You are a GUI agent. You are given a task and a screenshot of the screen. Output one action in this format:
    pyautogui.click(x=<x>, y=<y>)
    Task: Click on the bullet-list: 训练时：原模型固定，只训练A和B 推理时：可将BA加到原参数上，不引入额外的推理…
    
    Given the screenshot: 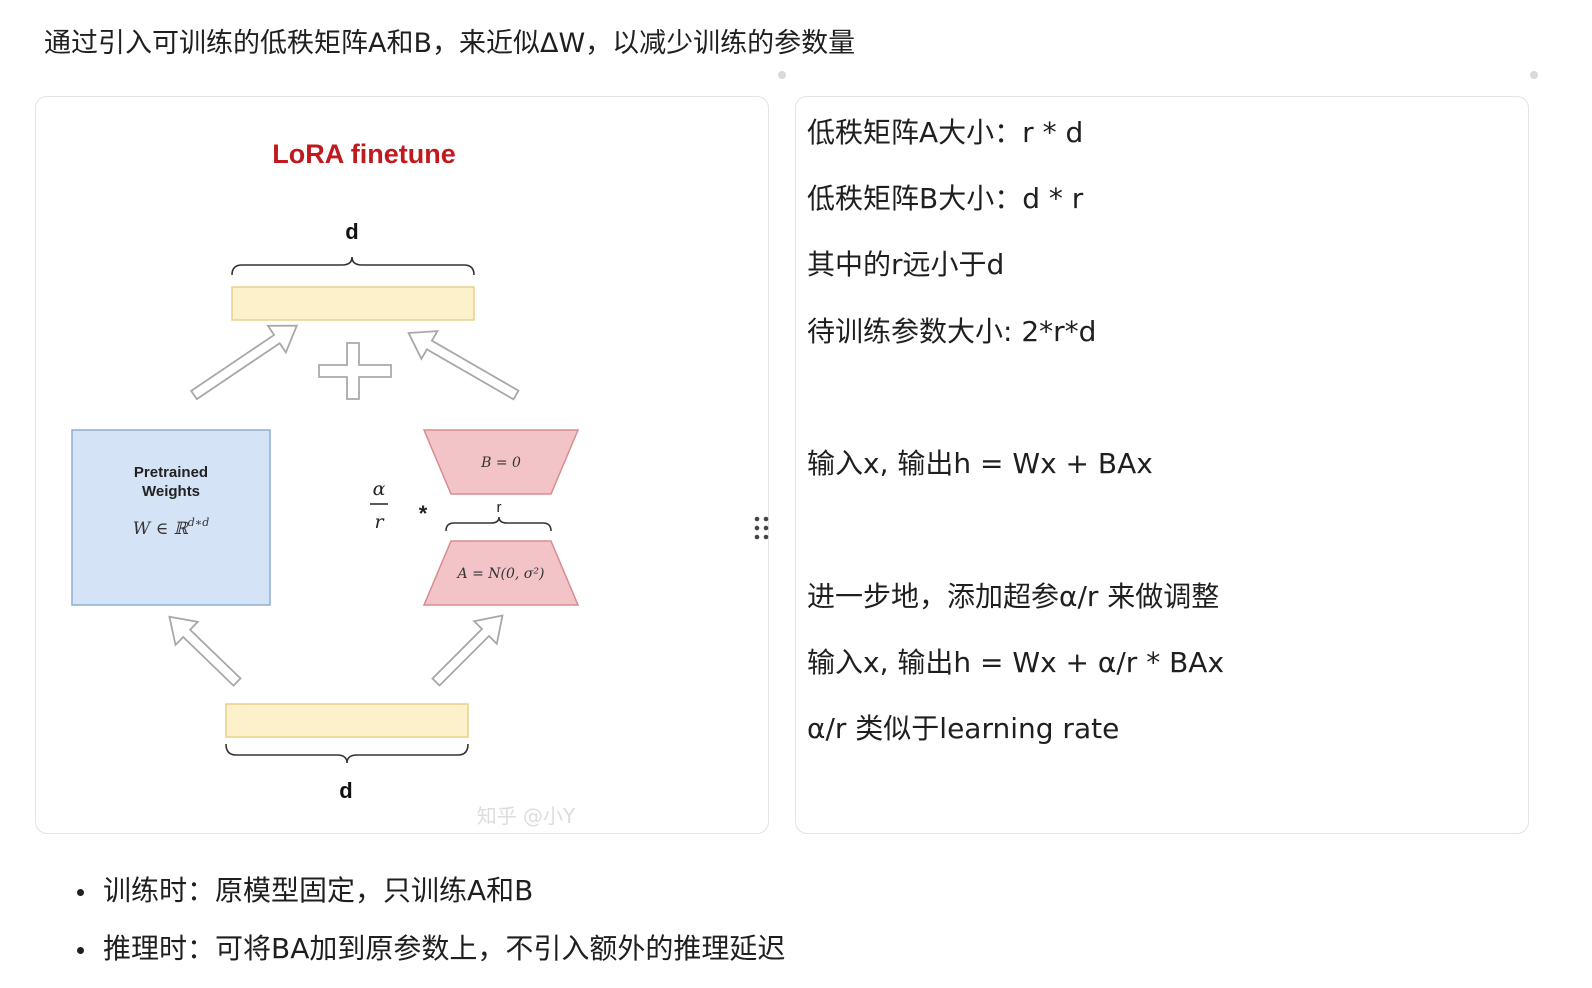 What is the action you would take?
    pyautogui.click(x=429, y=922)
    